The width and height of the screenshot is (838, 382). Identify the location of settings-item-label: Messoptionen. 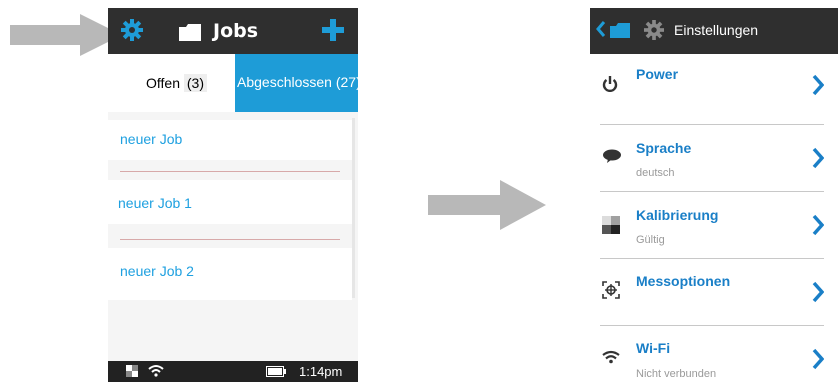
(683, 281).